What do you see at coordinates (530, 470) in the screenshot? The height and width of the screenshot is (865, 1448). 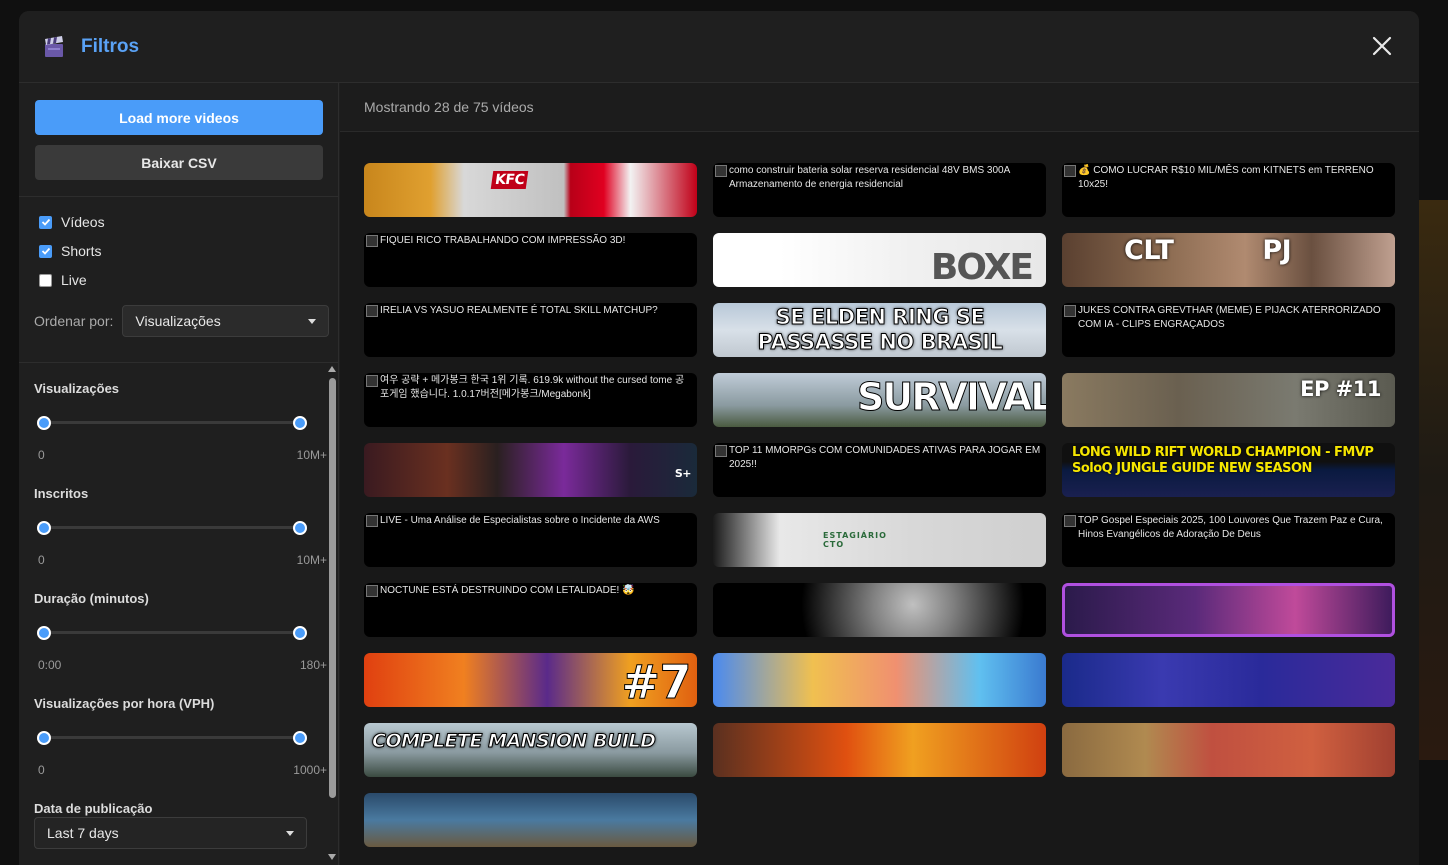 I see `video-card: S+` at bounding box center [530, 470].